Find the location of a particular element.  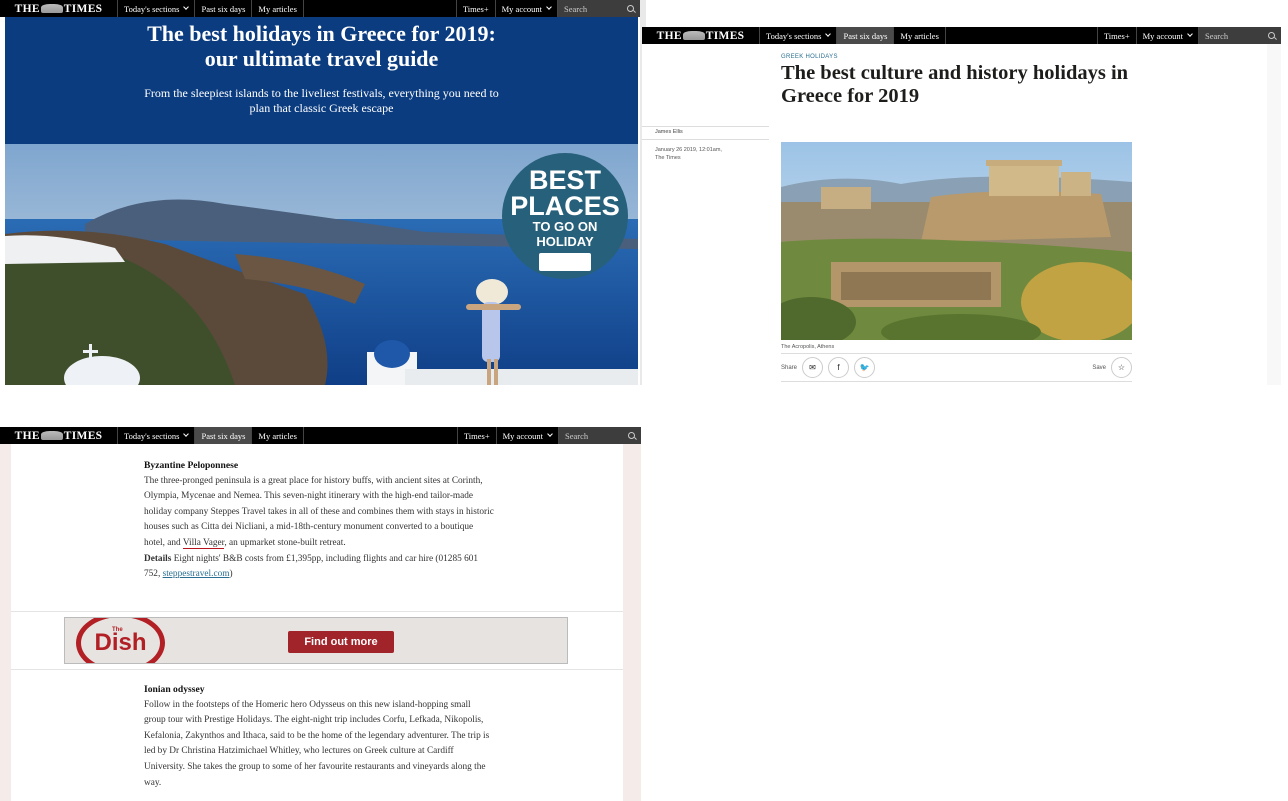

section-kicker: GREEK HOLIDAYS is located at coordinates (809, 57).